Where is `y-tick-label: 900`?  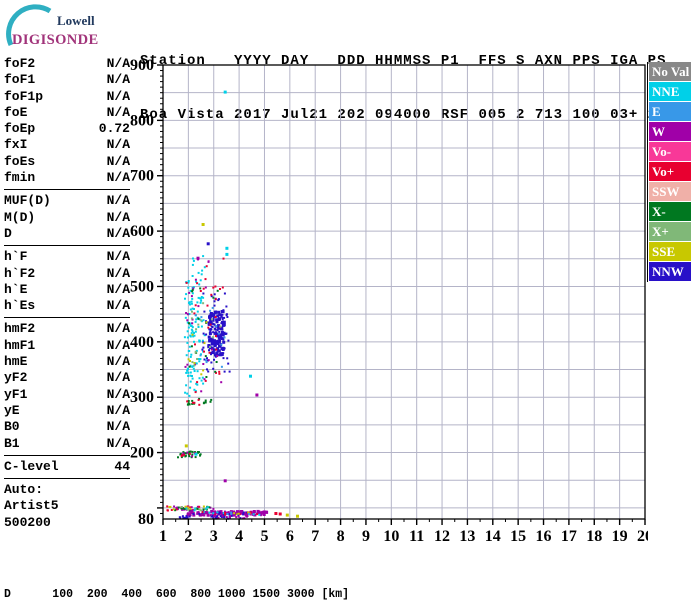
y-tick-label: 900 is located at coordinates (142, 65).